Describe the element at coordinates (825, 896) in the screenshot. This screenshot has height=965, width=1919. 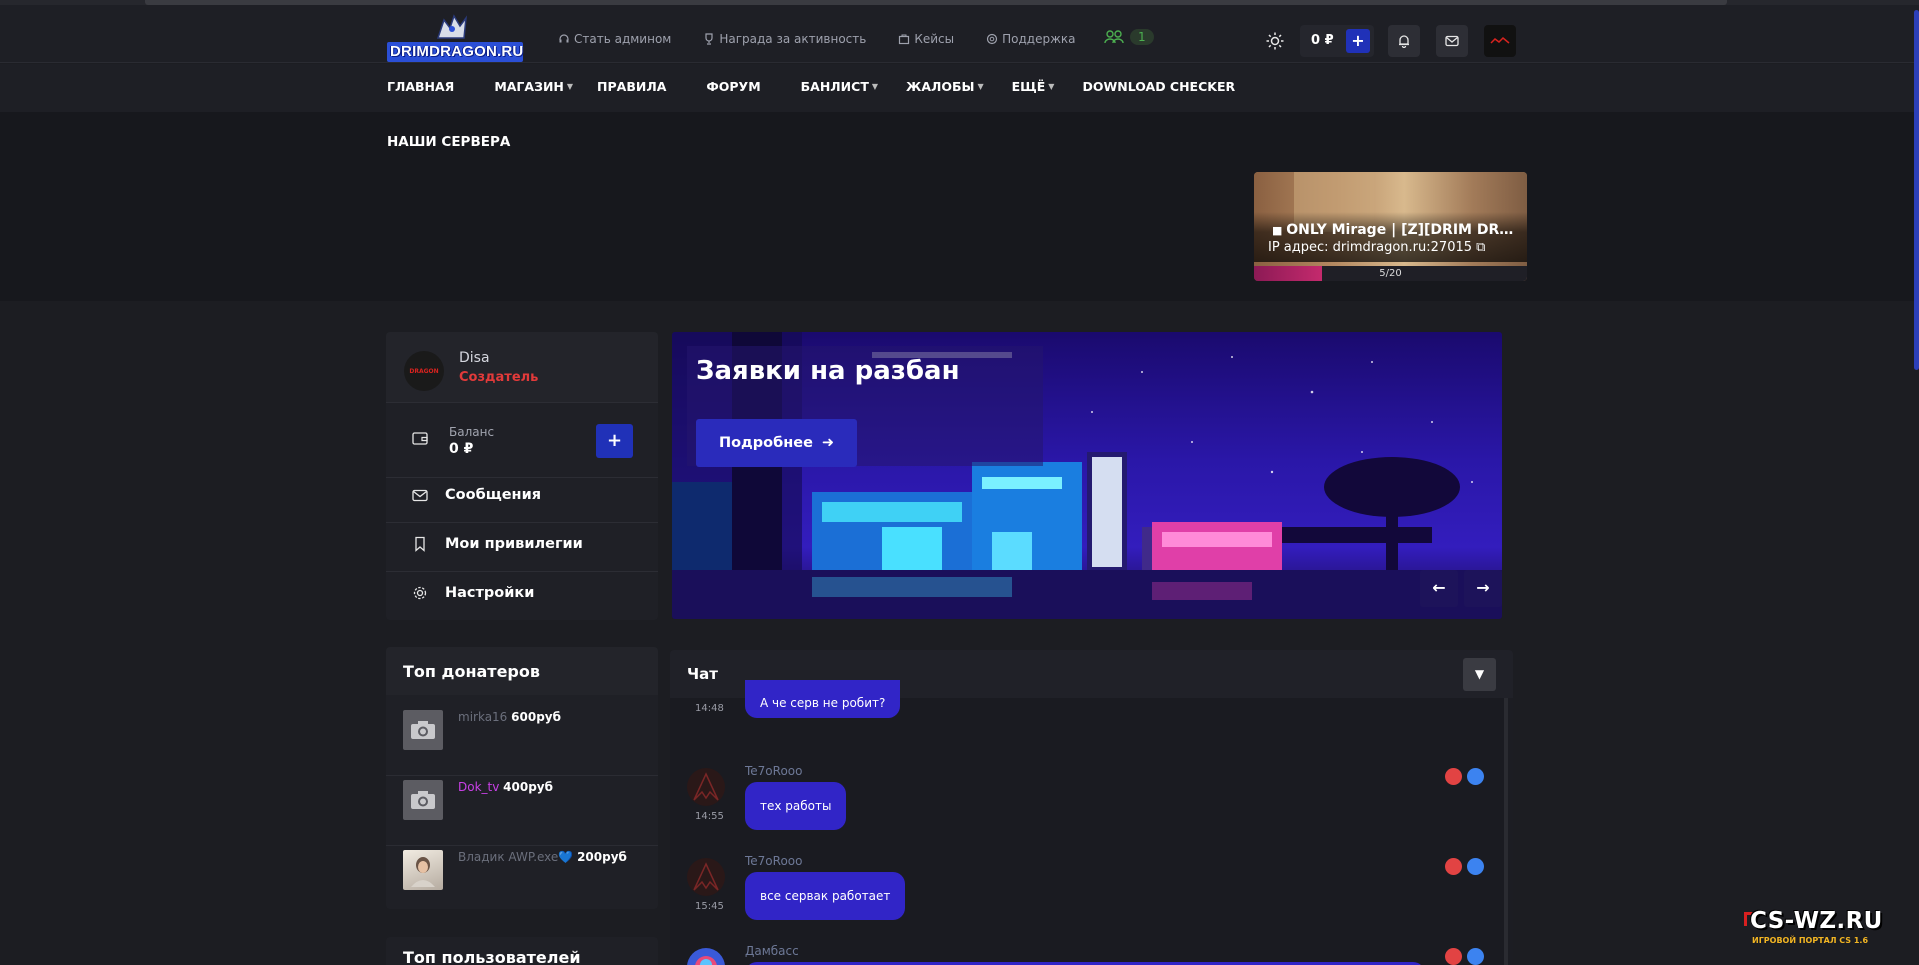
I see `chat-message-text: все сервак работает` at that location.